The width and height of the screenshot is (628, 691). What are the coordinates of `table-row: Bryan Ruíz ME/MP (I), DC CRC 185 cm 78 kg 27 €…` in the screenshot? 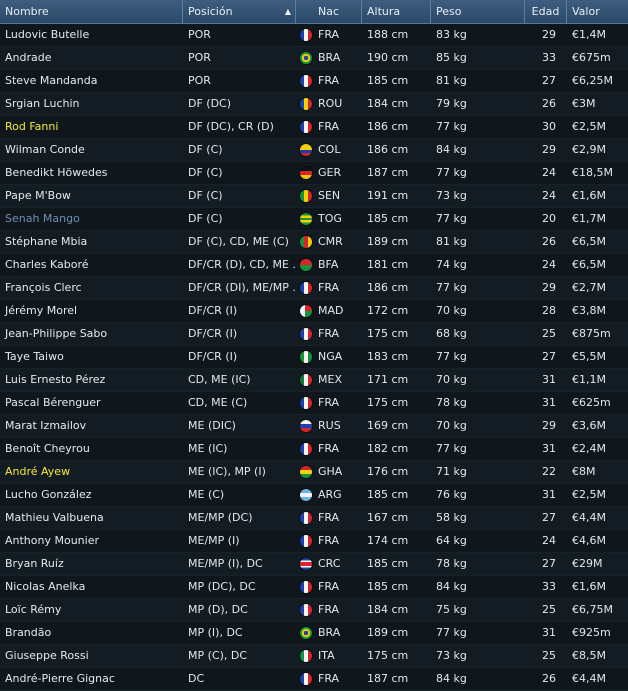 It's located at (314, 564).